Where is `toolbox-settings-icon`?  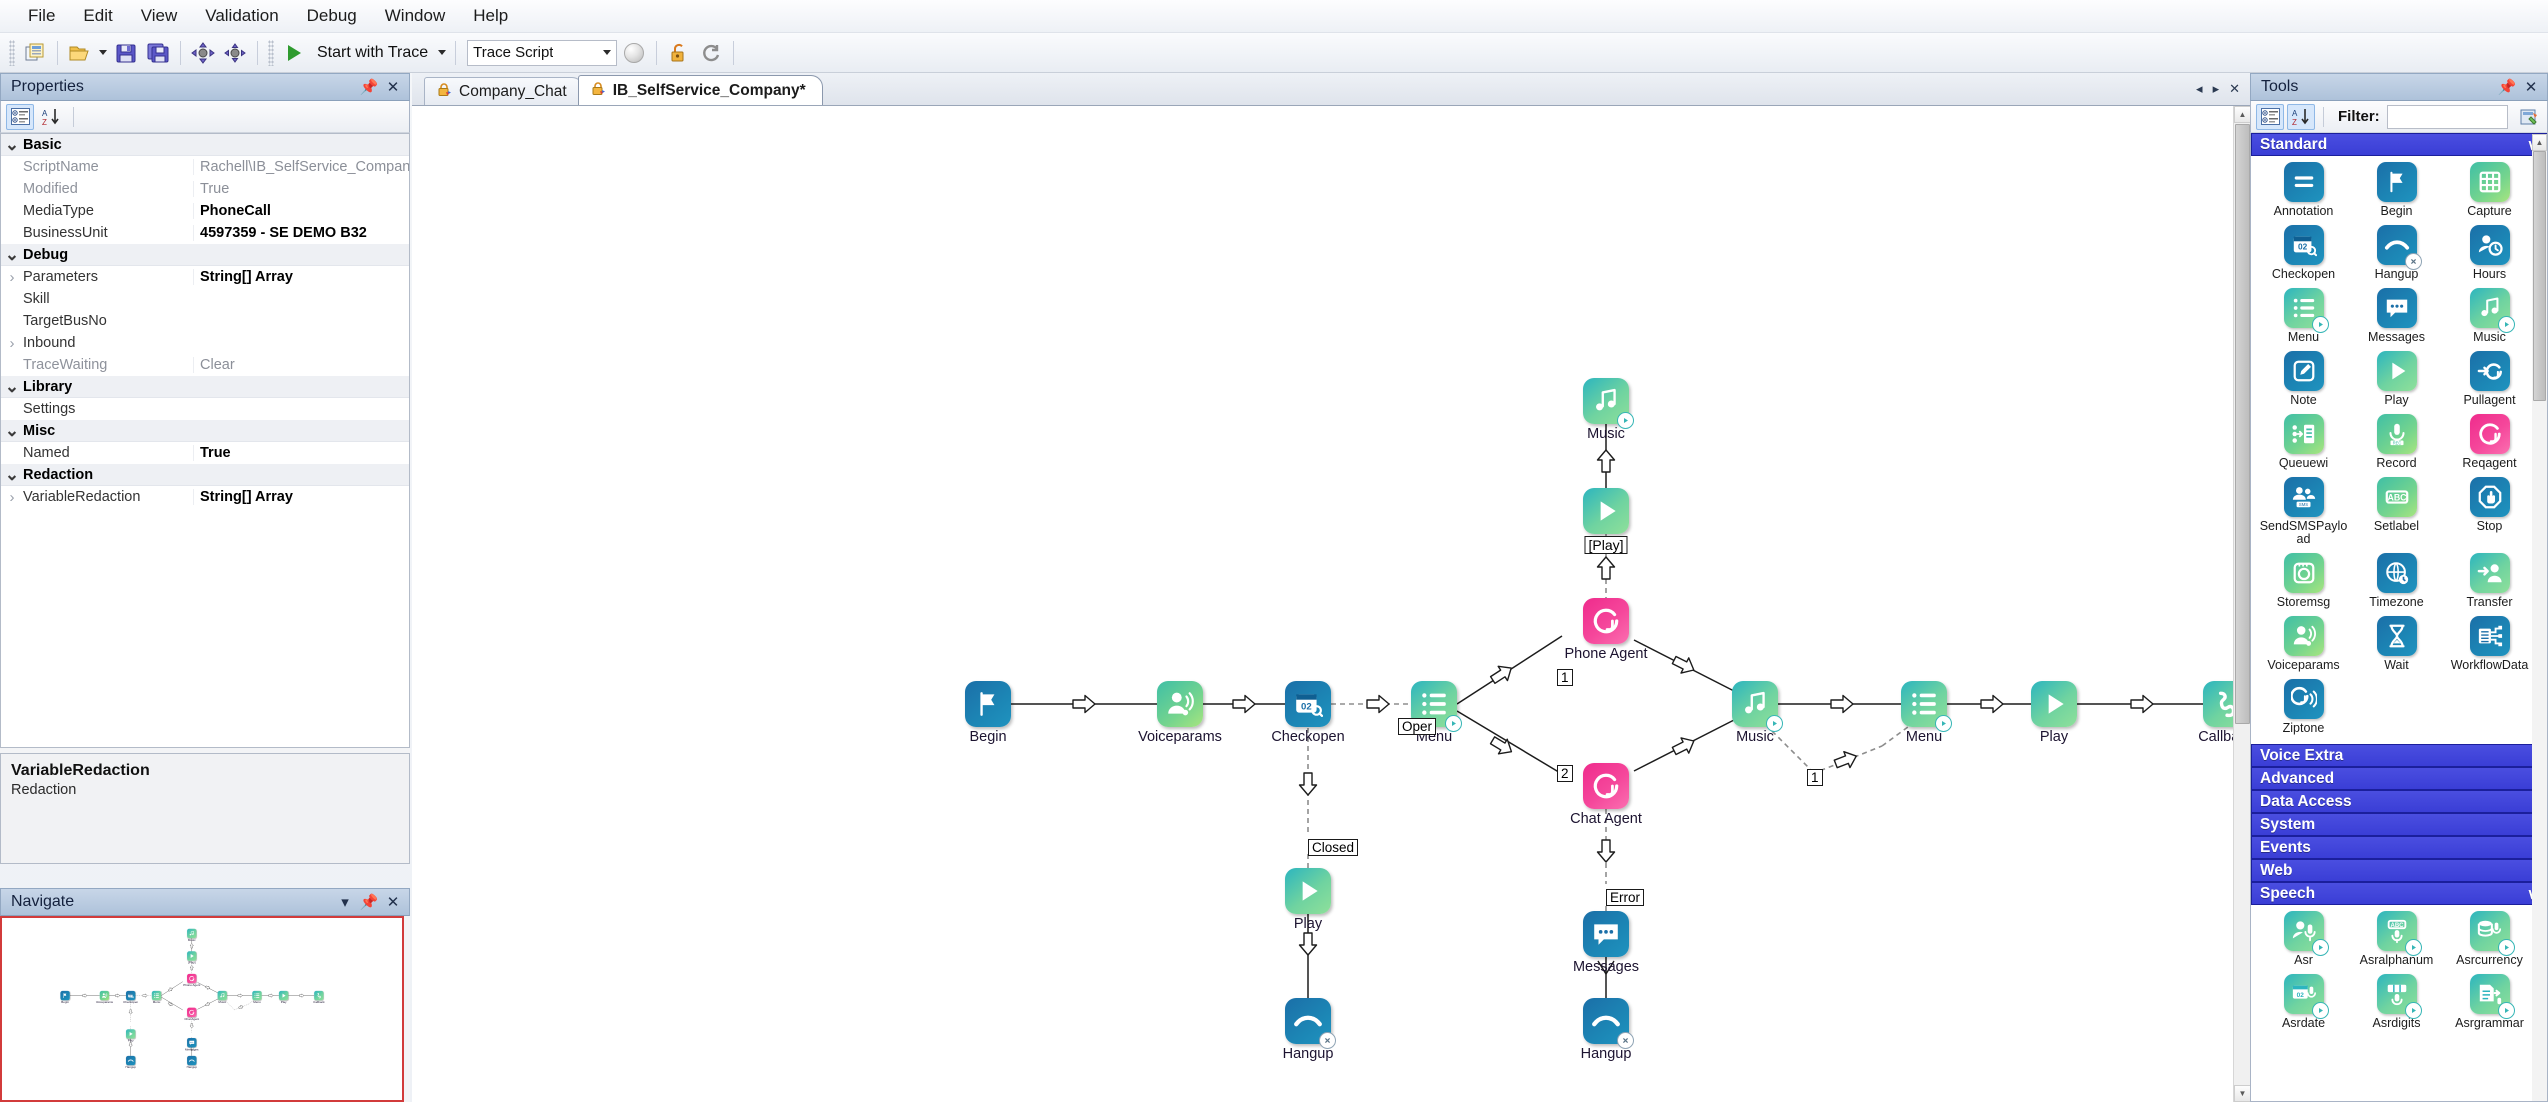 toolbox-settings-icon is located at coordinates (2529, 117).